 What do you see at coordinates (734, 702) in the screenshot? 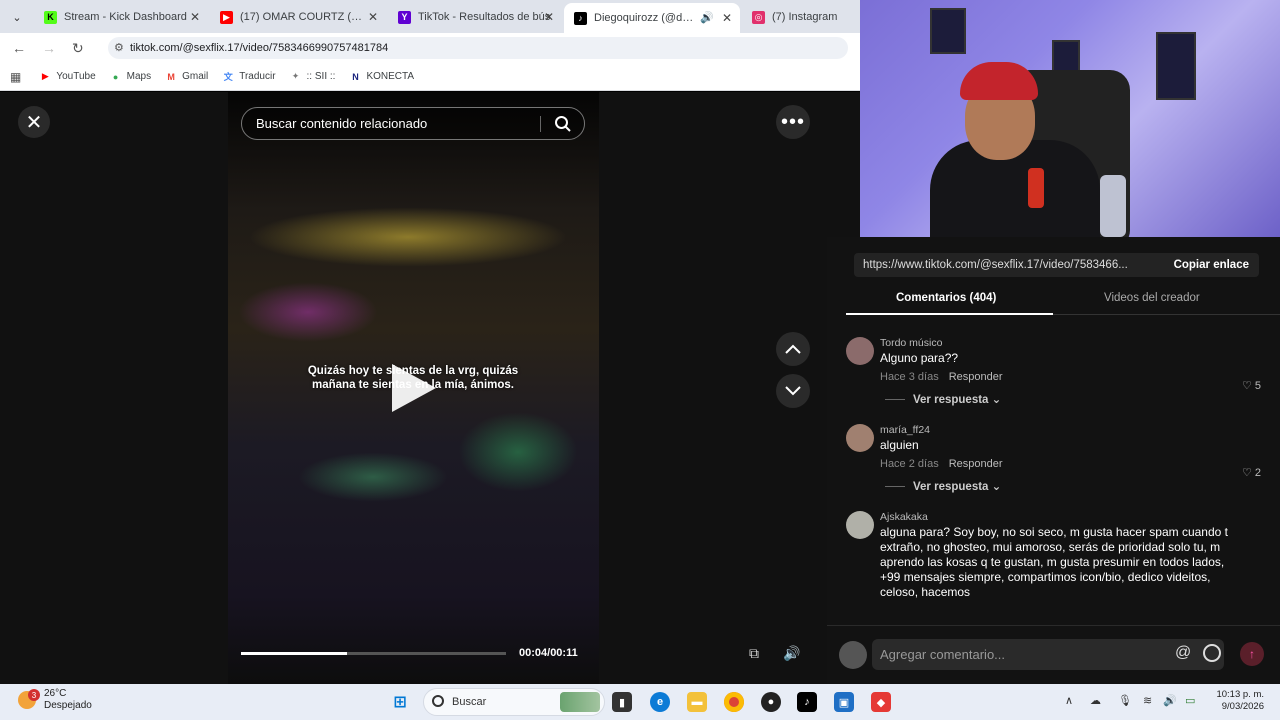
I see `chrome-icon` at bounding box center [734, 702].